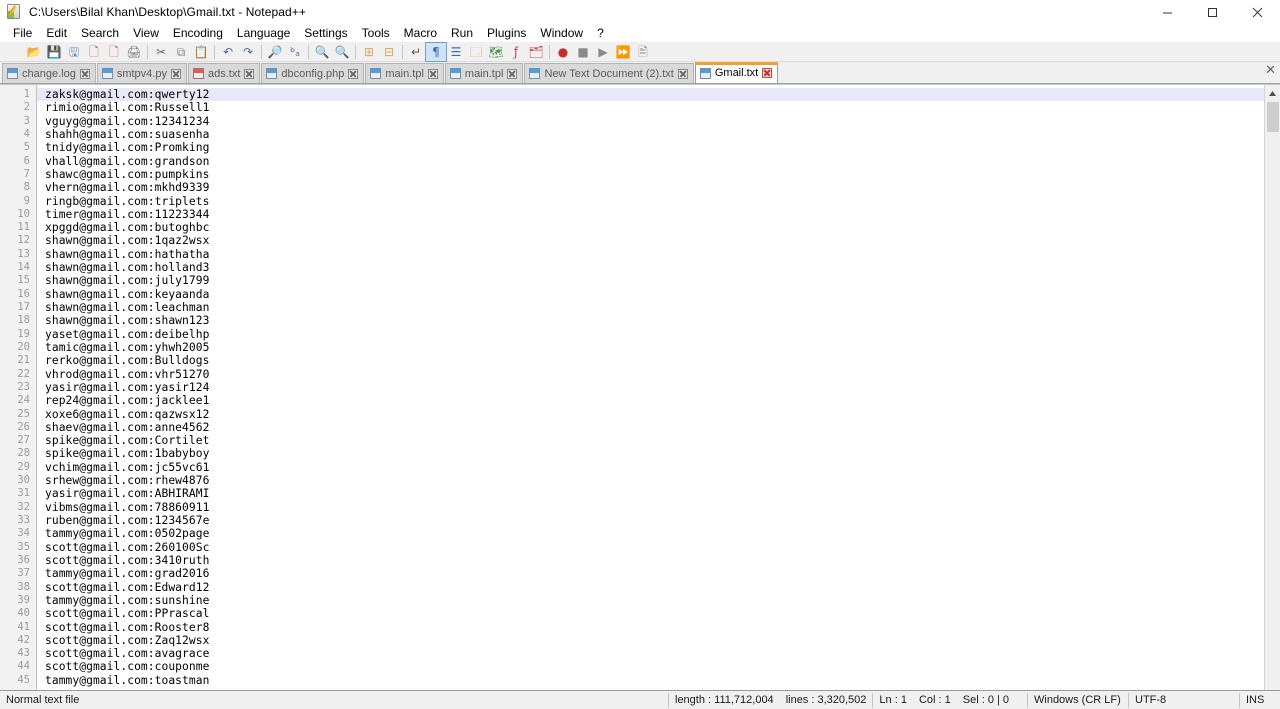  Describe the element at coordinates (506, 33) in the screenshot. I see `menu-plugins: Plugins` at that location.